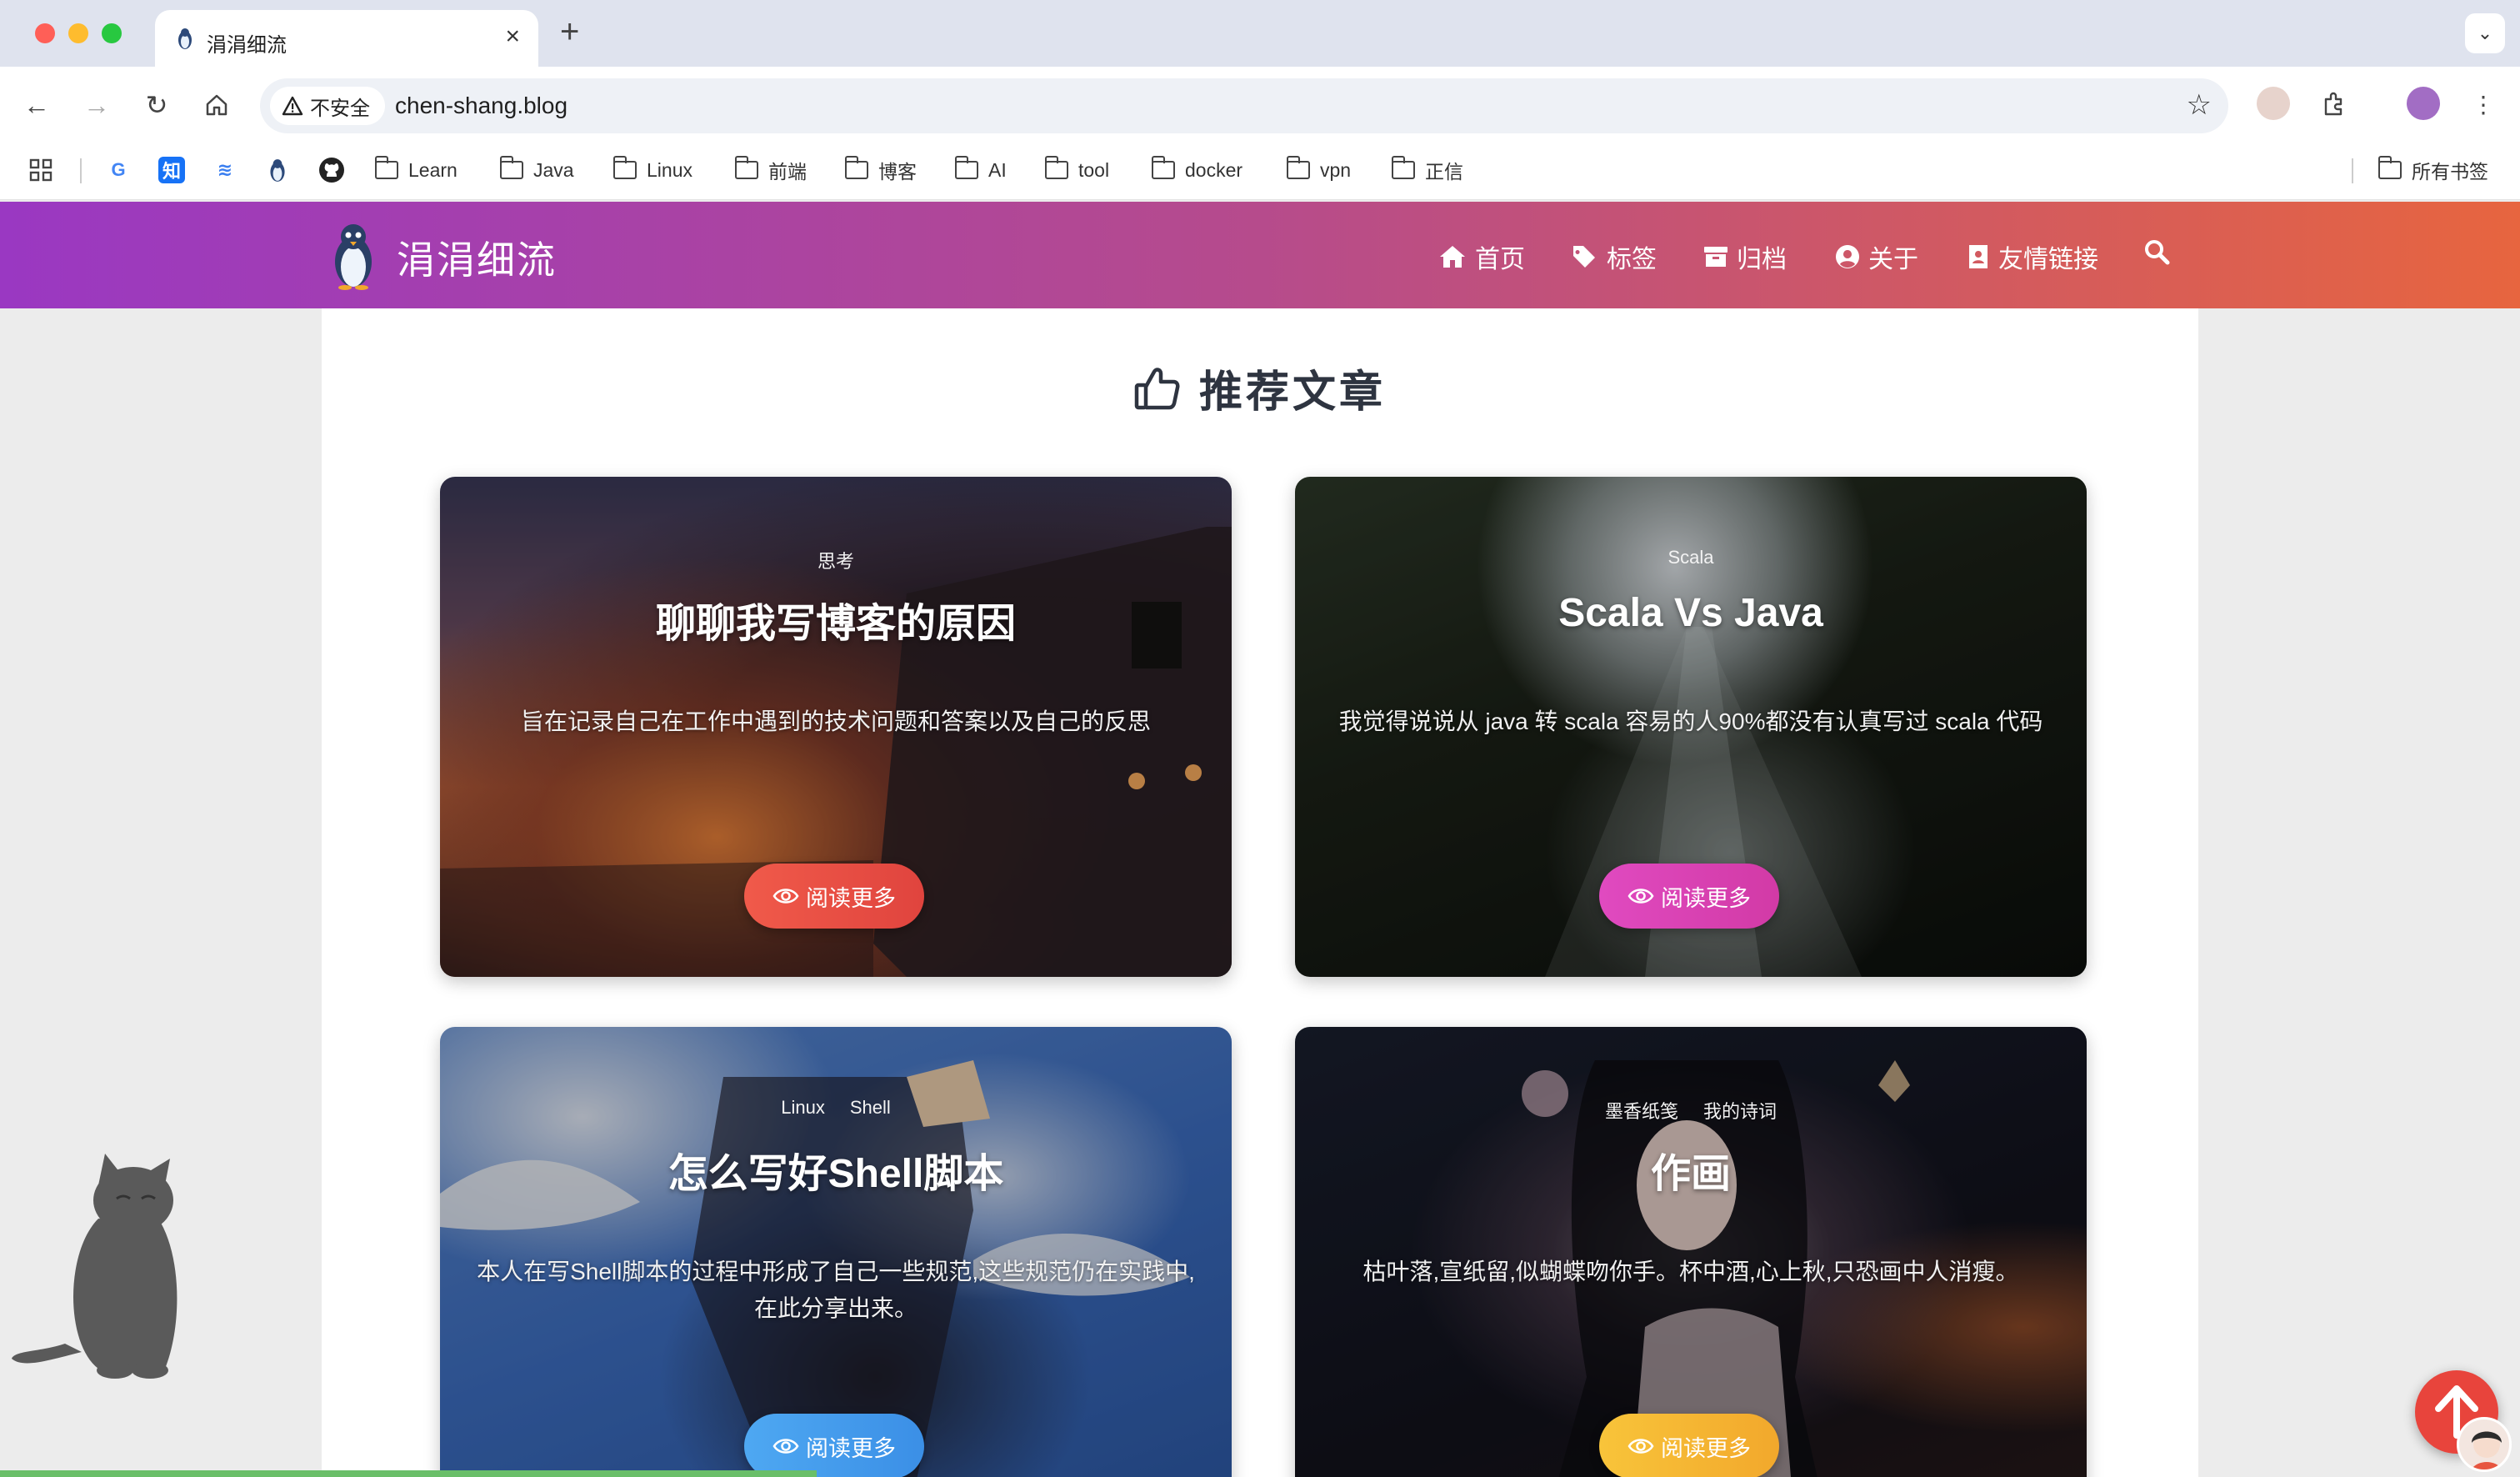 The width and height of the screenshot is (2520, 1477). Describe the element at coordinates (2333, 105) in the screenshot. I see `extensions-puzzle-icon` at that location.